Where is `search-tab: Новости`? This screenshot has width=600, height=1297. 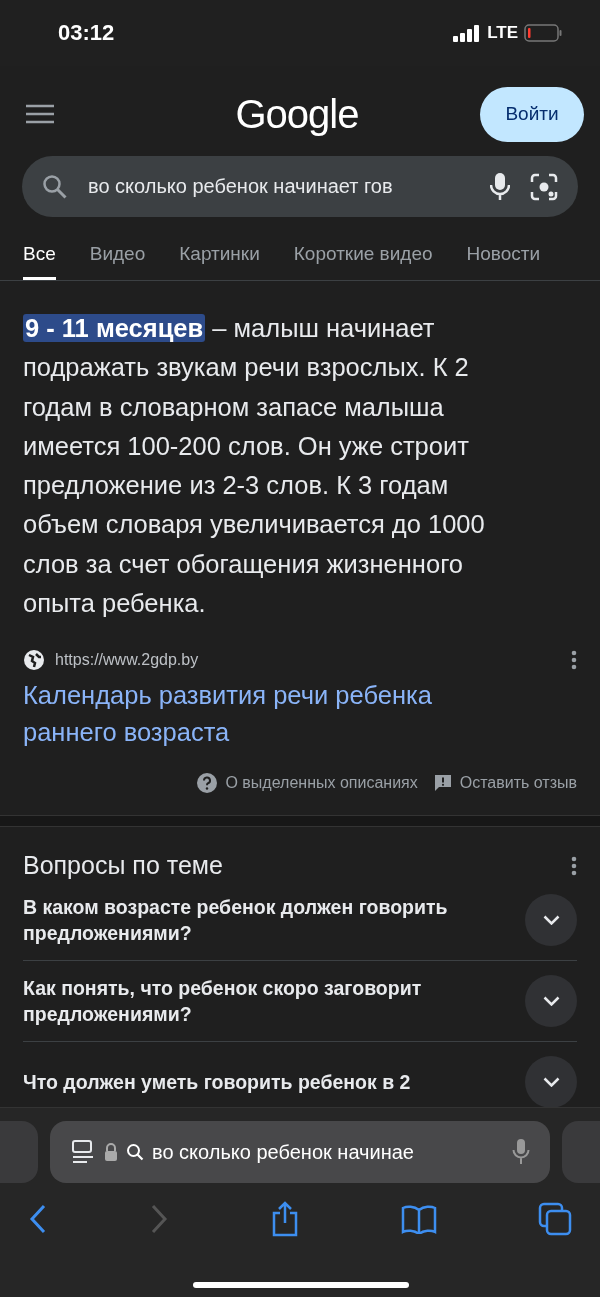
search-tab: Новости is located at coordinates (503, 261).